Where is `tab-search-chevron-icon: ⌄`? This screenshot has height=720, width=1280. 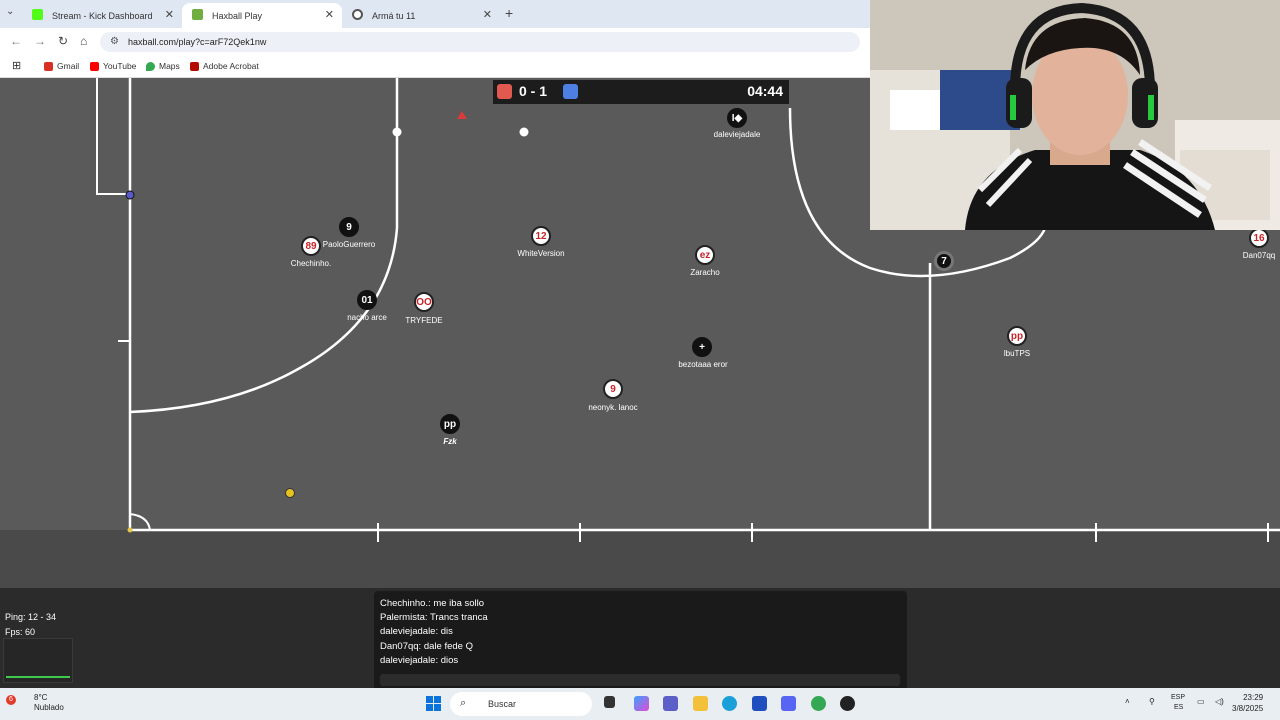
tab-search-chevron-icon: ⌄ is located at coordinates (10, 11).